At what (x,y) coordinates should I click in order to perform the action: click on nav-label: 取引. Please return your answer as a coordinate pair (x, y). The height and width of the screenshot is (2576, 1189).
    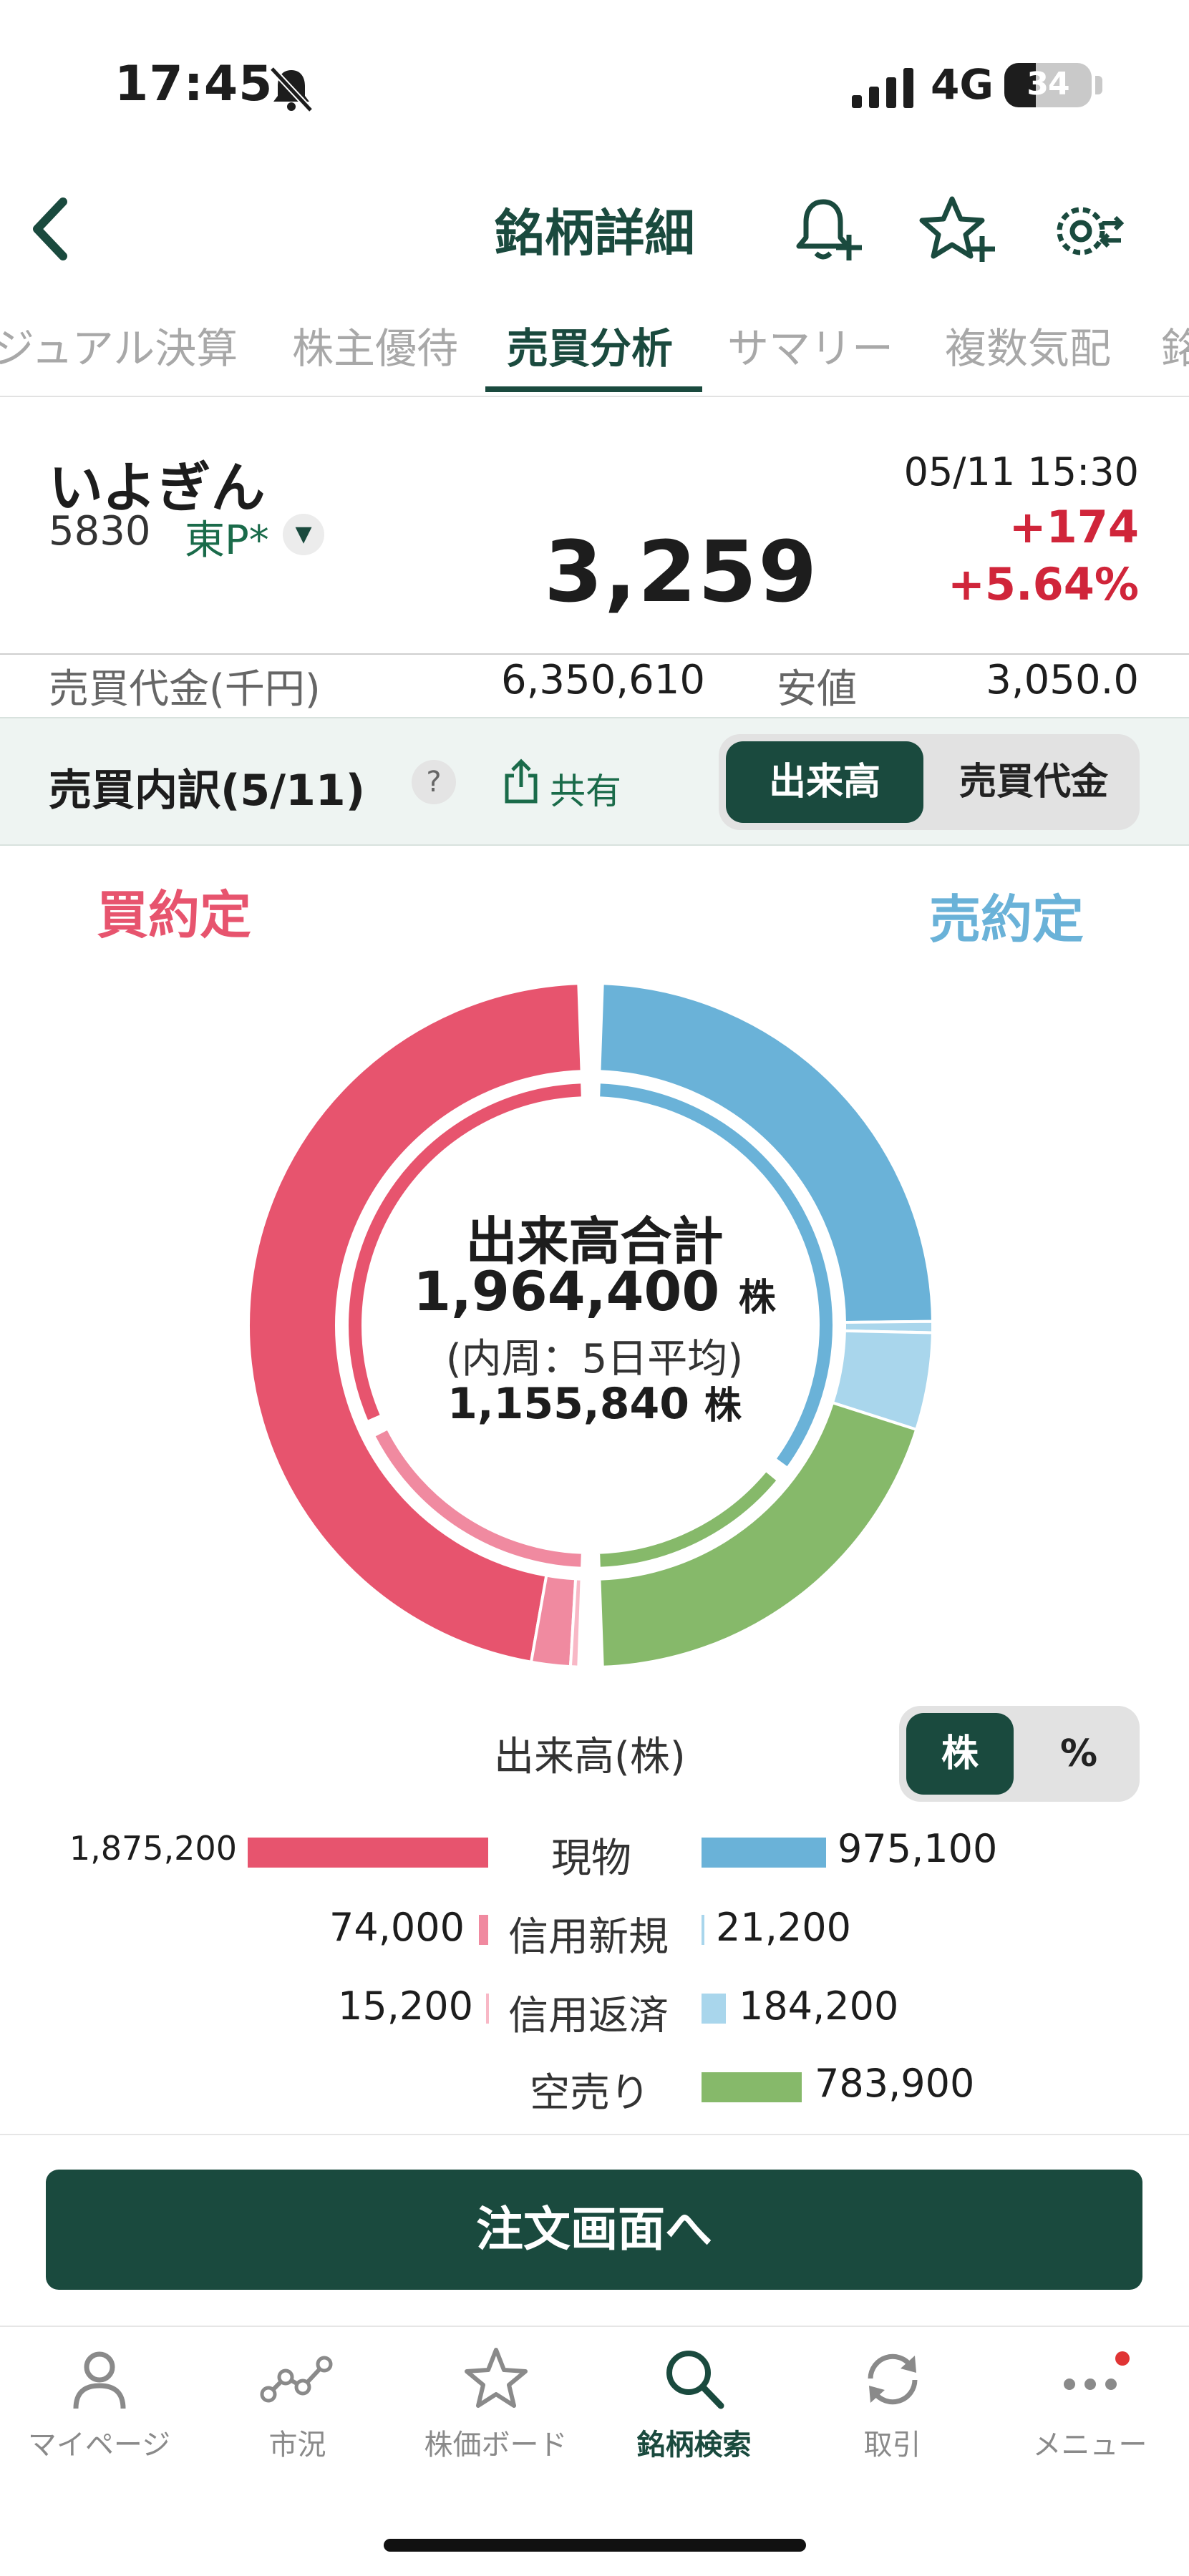
    Looking at the image, I should click on (892, 2445).